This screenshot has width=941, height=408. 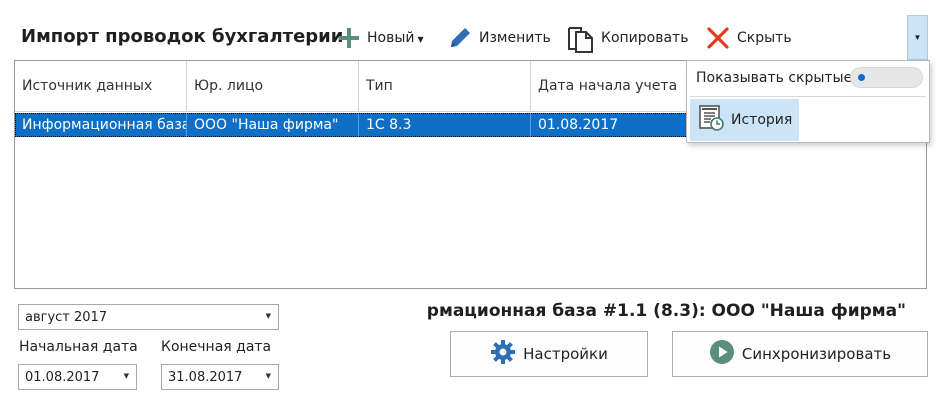 I want to click on show-hidden-label: Показывать скрытые, so click(x=774, y=78).